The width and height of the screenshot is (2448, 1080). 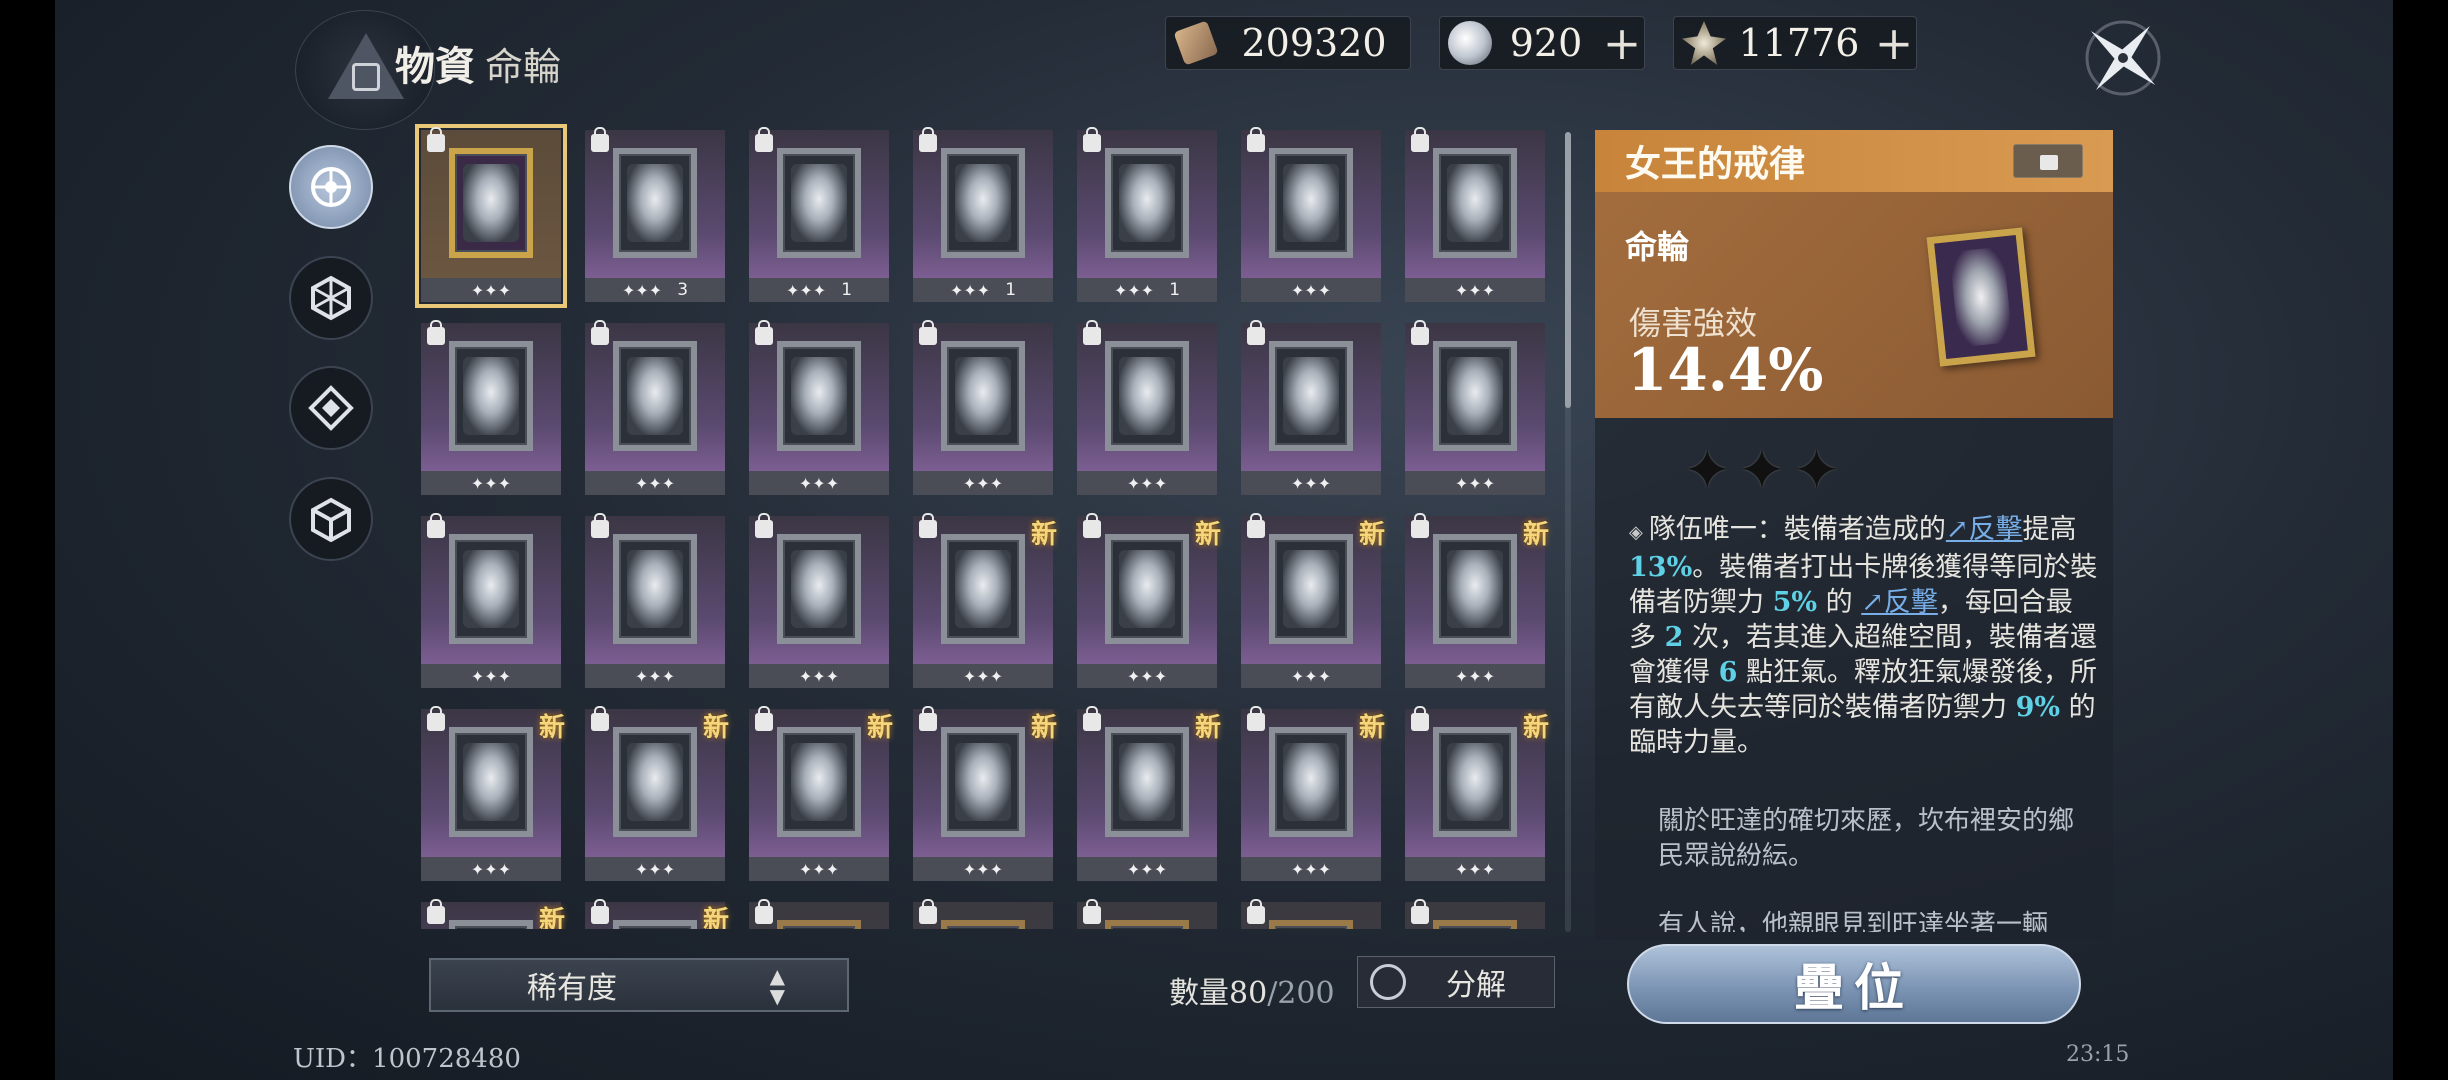 What do you see at coordinates (1175, 290) in the screenshot?
I see `card-count: 1` at bounding box center [1175, 290].